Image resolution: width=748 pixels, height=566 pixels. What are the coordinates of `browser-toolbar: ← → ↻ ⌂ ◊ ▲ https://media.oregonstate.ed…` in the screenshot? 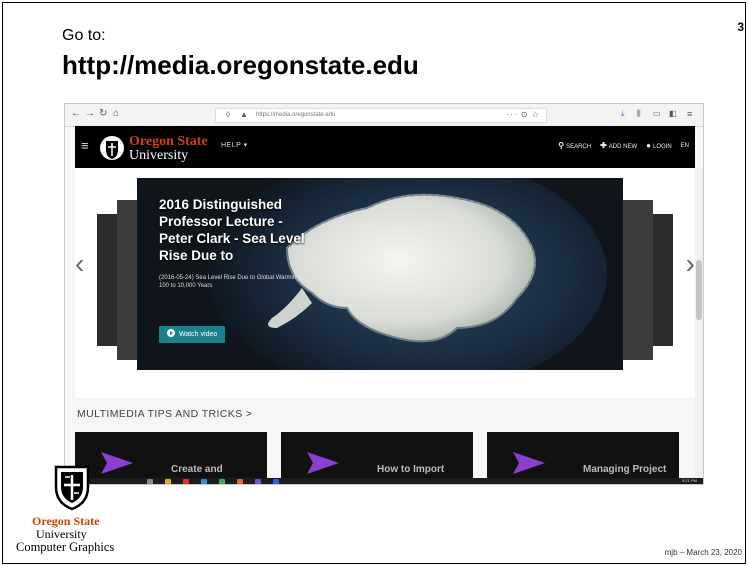 It's located at (384, 115).